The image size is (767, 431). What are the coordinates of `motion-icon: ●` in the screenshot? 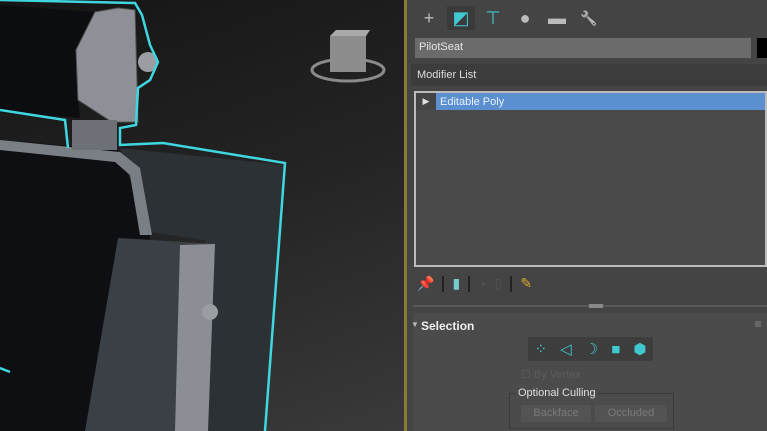 It's located at (525, 17).